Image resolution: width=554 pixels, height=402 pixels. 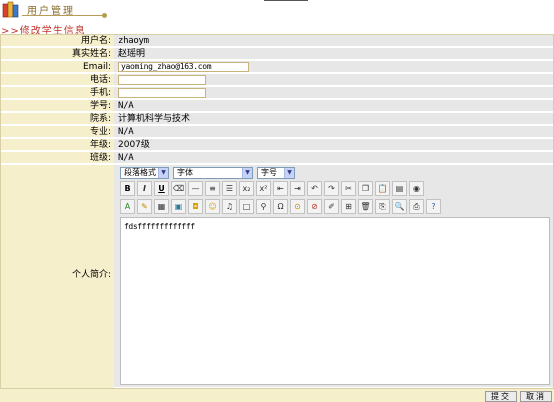 What do you see at coordinates (183, 67) in the screenshot?
I see `email-field: yaoming_zhao@163.com` at bounding box center [183, 67].